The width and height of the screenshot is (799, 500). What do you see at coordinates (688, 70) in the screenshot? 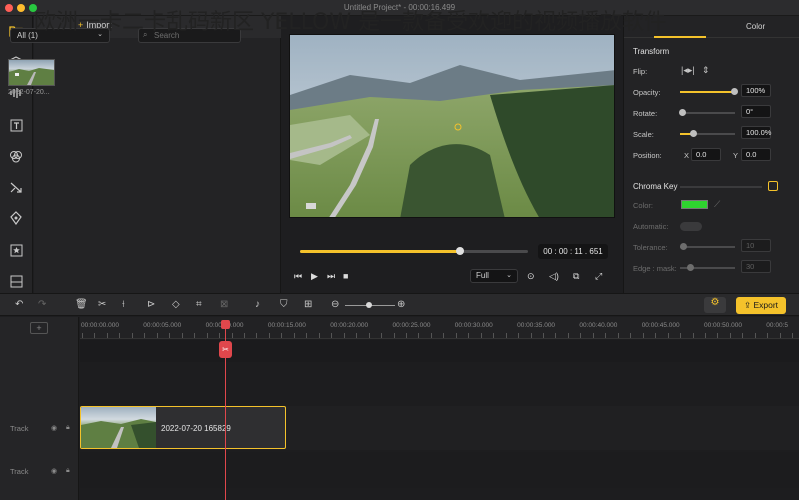
I see `flip-horizontal-icon: |◂▸|` at bounding box center [688, 70].